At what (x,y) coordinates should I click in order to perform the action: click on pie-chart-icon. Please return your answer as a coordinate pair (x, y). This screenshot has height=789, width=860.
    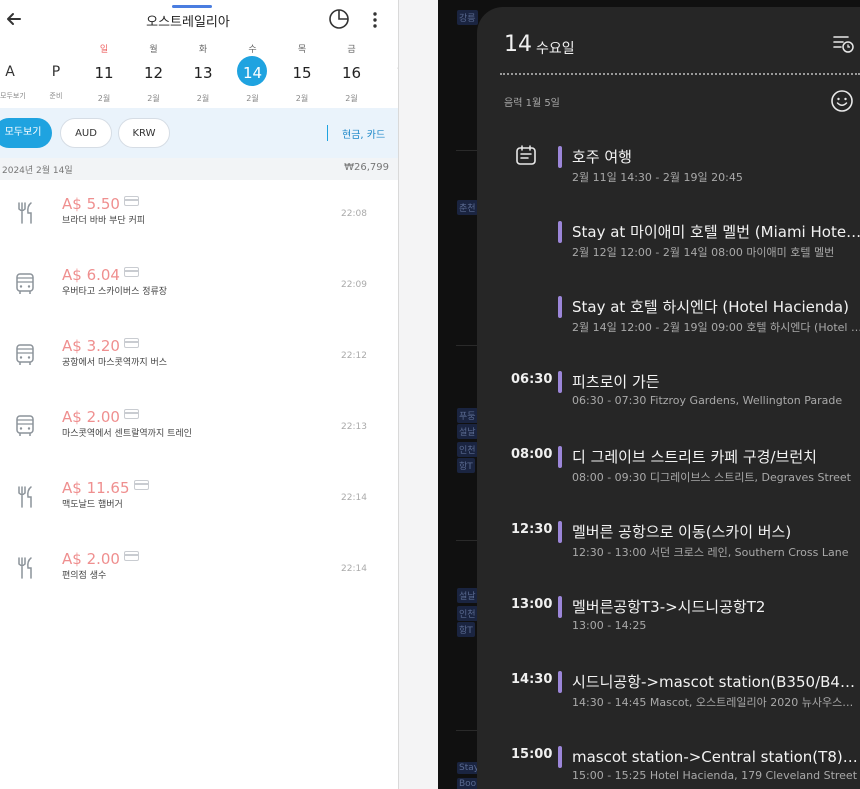
    Looking at the image, I should click on (339, 19).